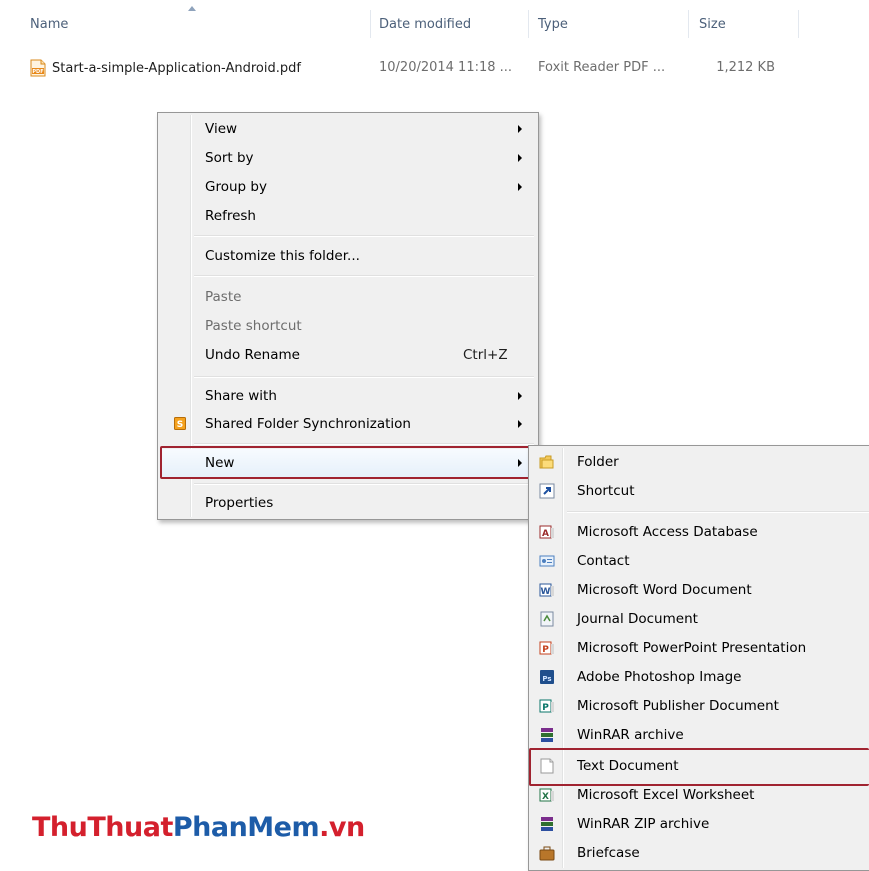  Describe the element at coordinates (700, 853) in the screenshot. I see `new-item-briefcase: Briefcase` at that location.